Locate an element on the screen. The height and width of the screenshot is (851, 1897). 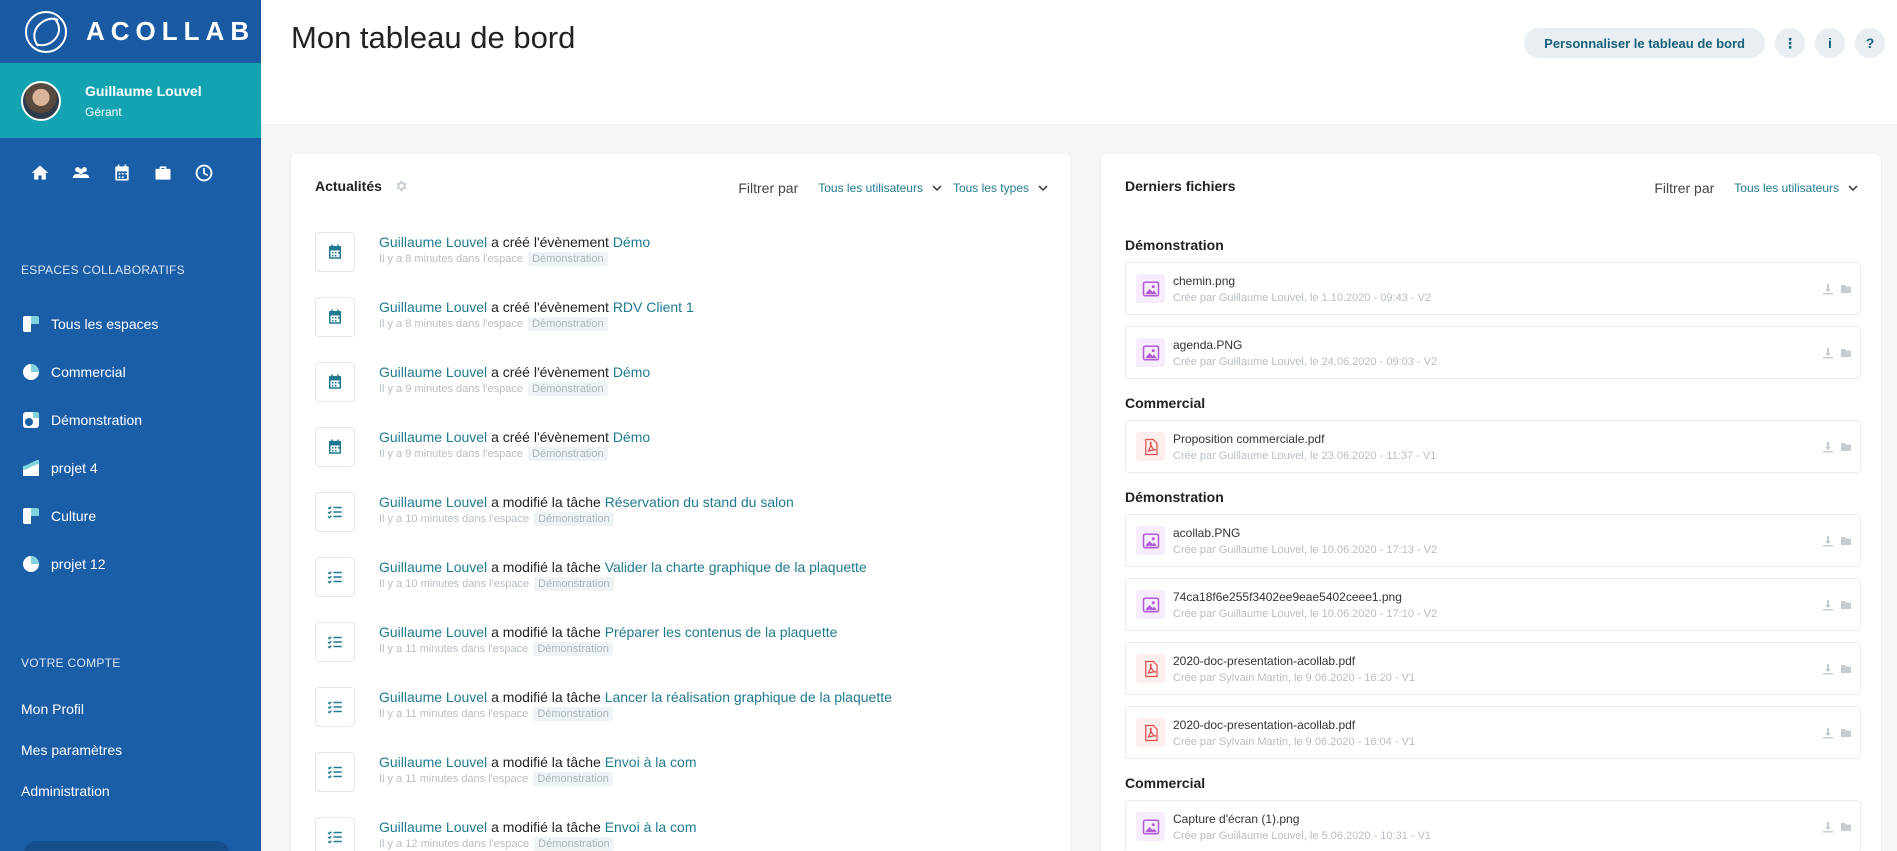
brand-logo: ACOLLAB is located at coordinates (130, 31).